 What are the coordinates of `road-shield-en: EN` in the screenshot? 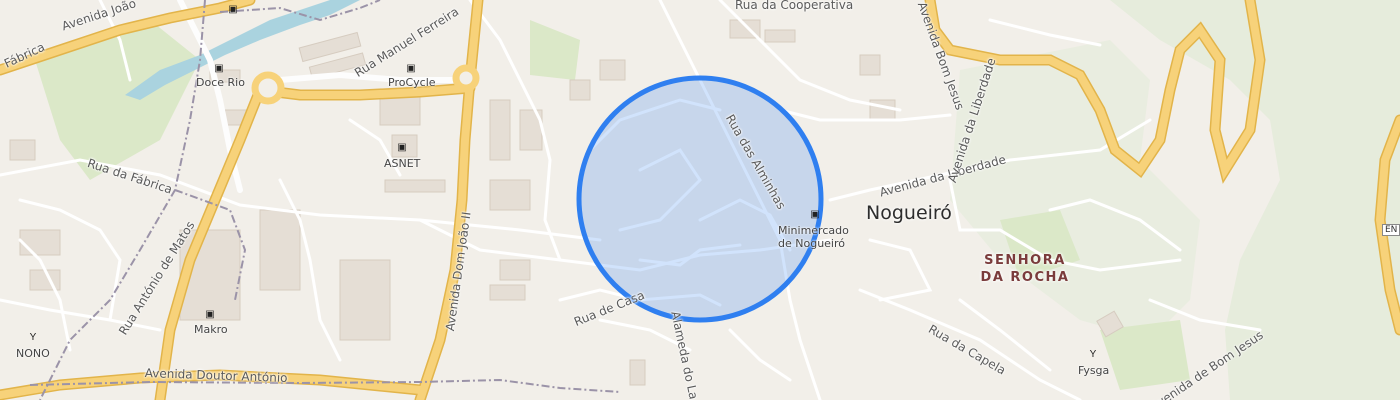 It's located at (1391, 230).